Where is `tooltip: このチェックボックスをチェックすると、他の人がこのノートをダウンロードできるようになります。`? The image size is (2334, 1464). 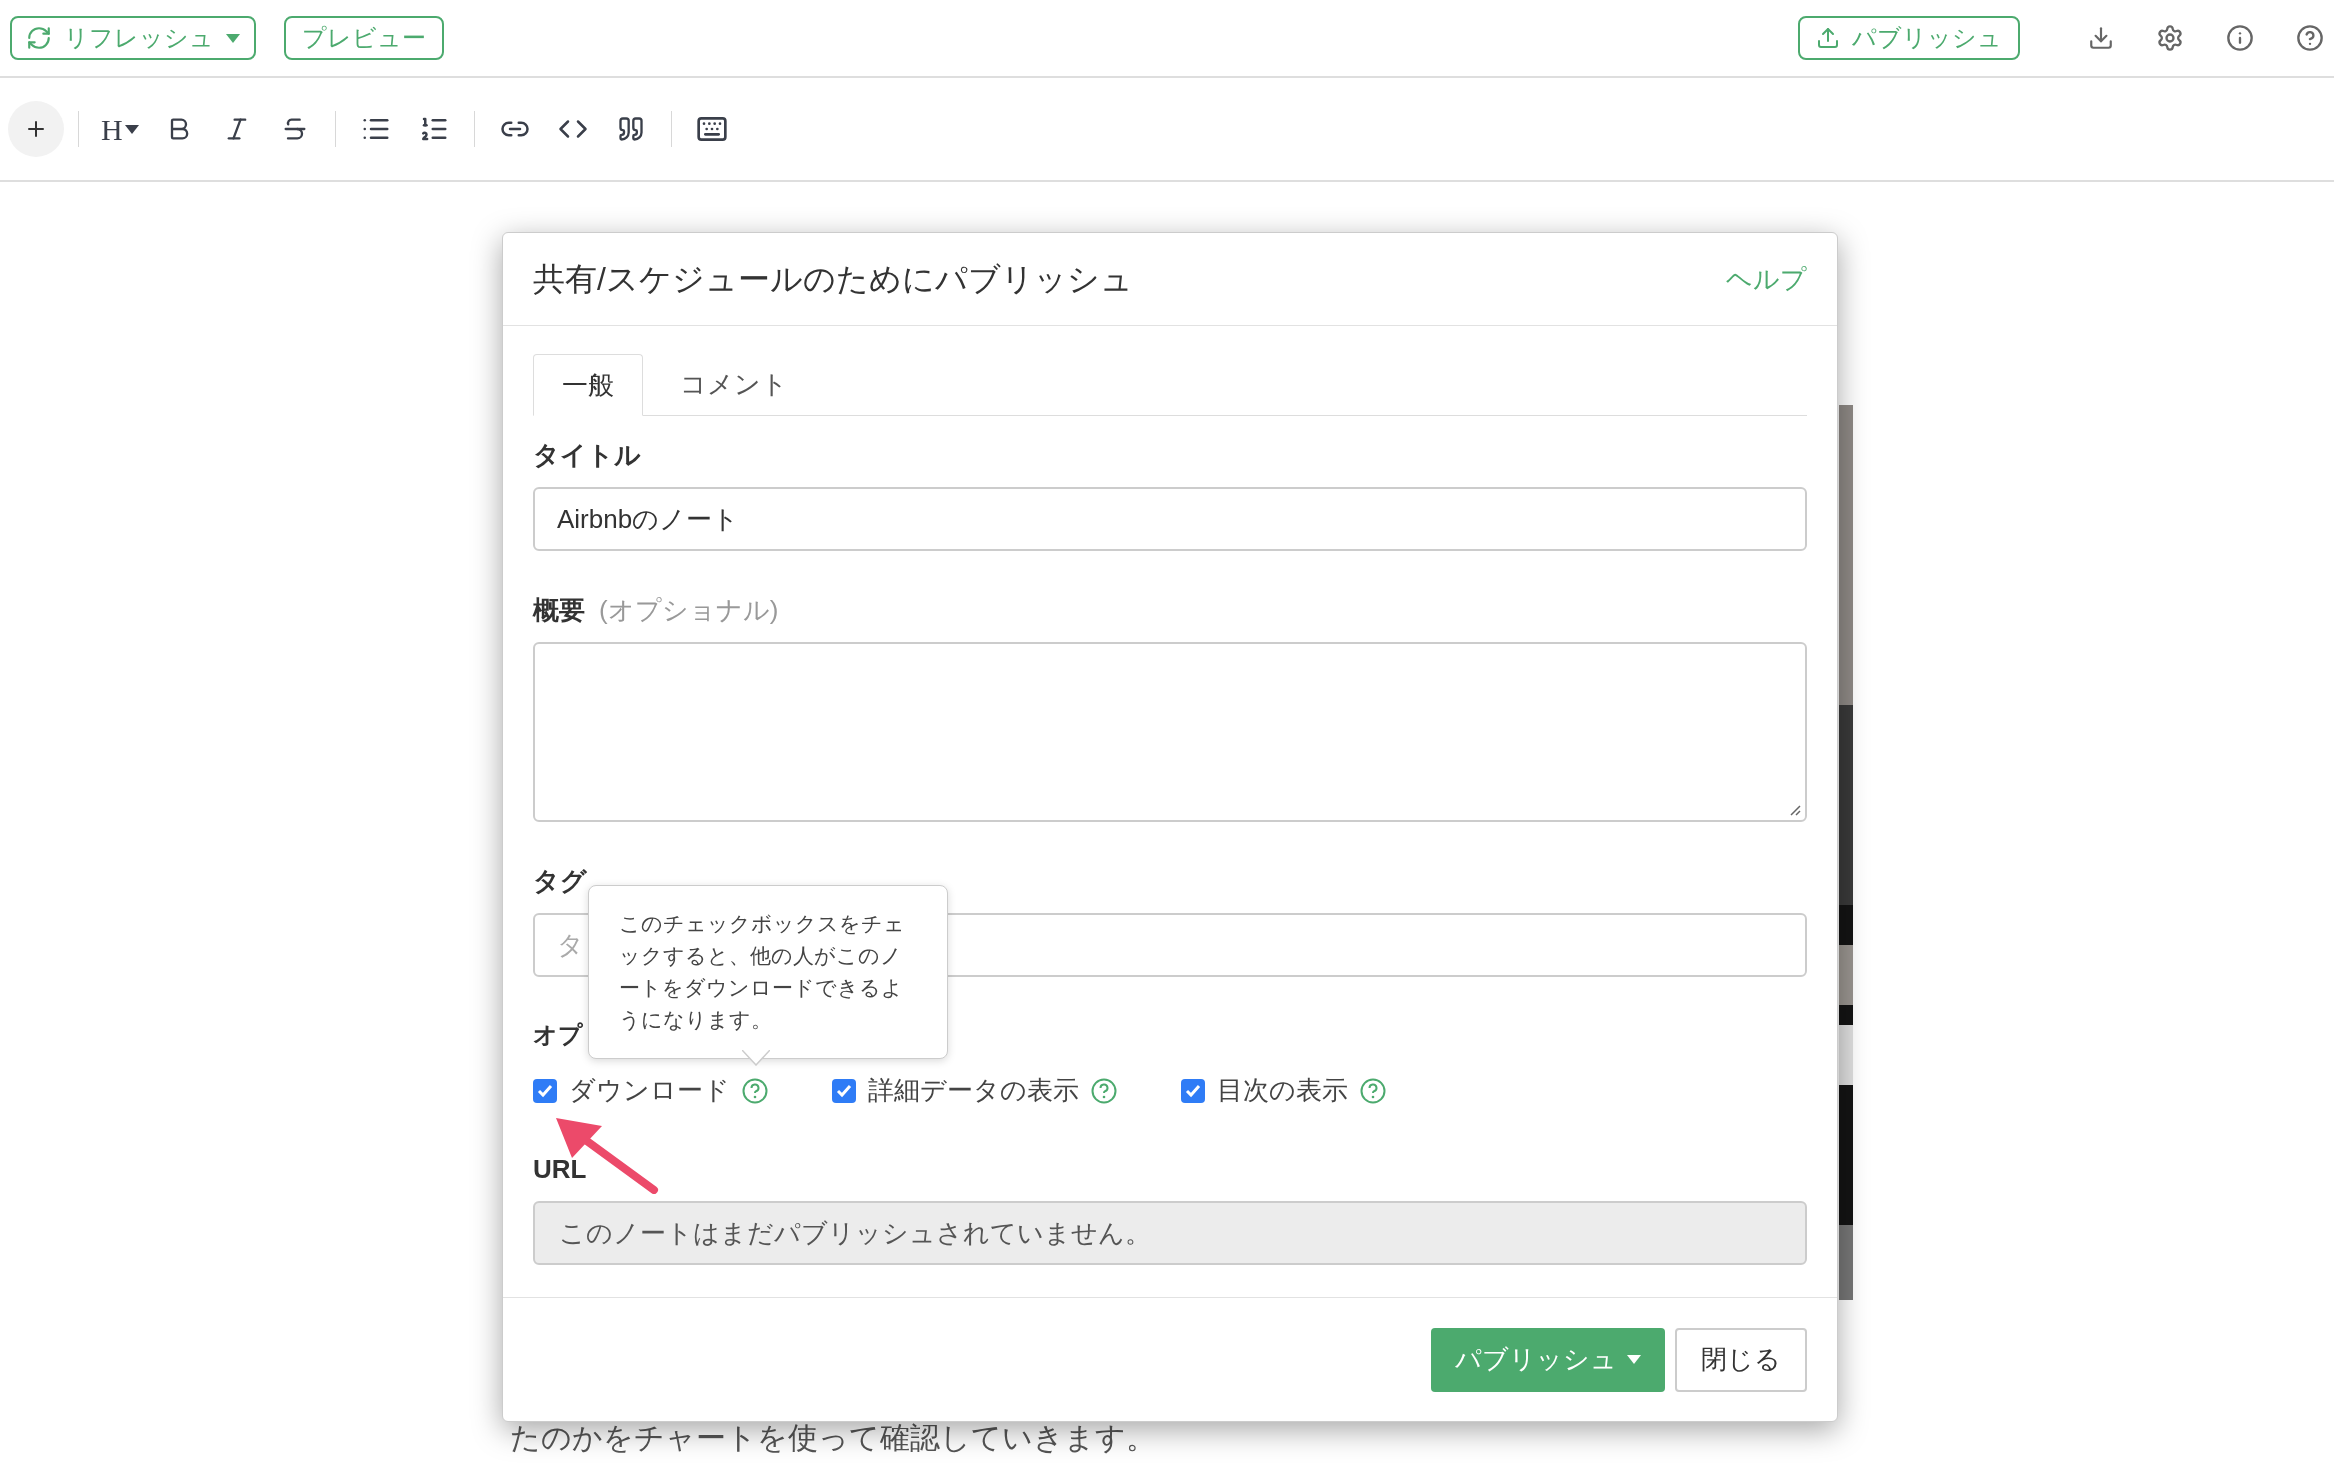 tooltip: このチェックボックスをチェックすると、他の人がこのノートをダウンロードできるようになります。 is located at coordinates (768, 972).